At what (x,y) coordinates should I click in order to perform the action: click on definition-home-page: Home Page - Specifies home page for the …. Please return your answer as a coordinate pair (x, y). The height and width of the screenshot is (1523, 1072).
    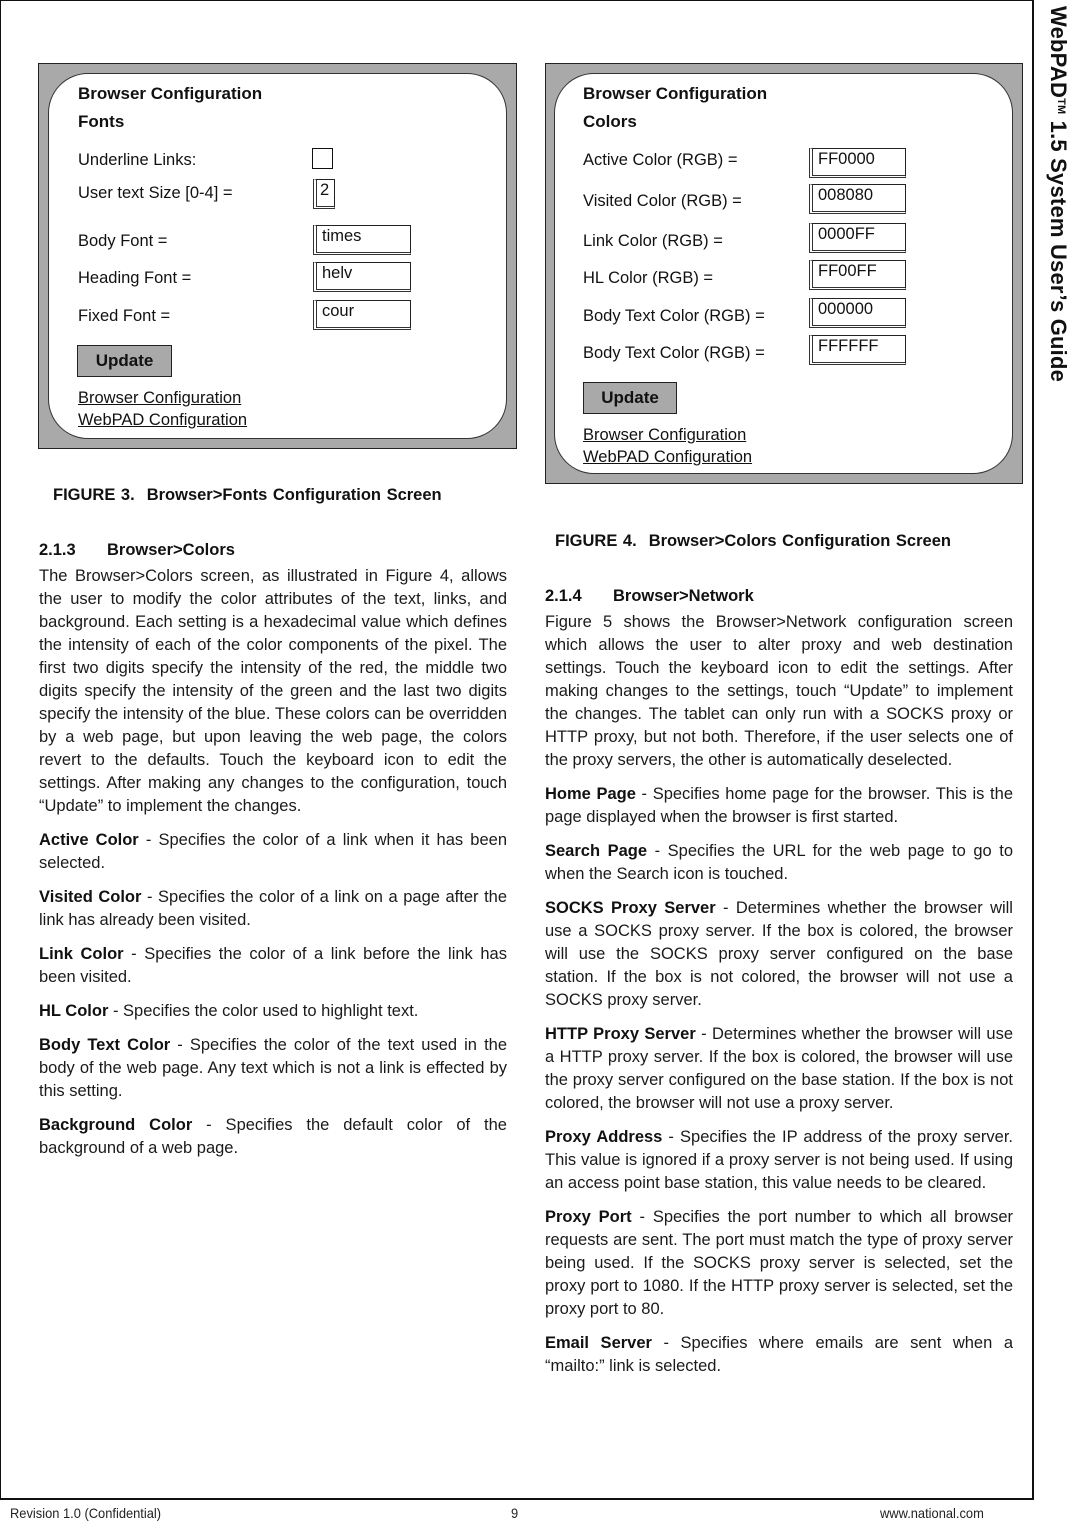
    Looking at the image, I should click on (779, 806).